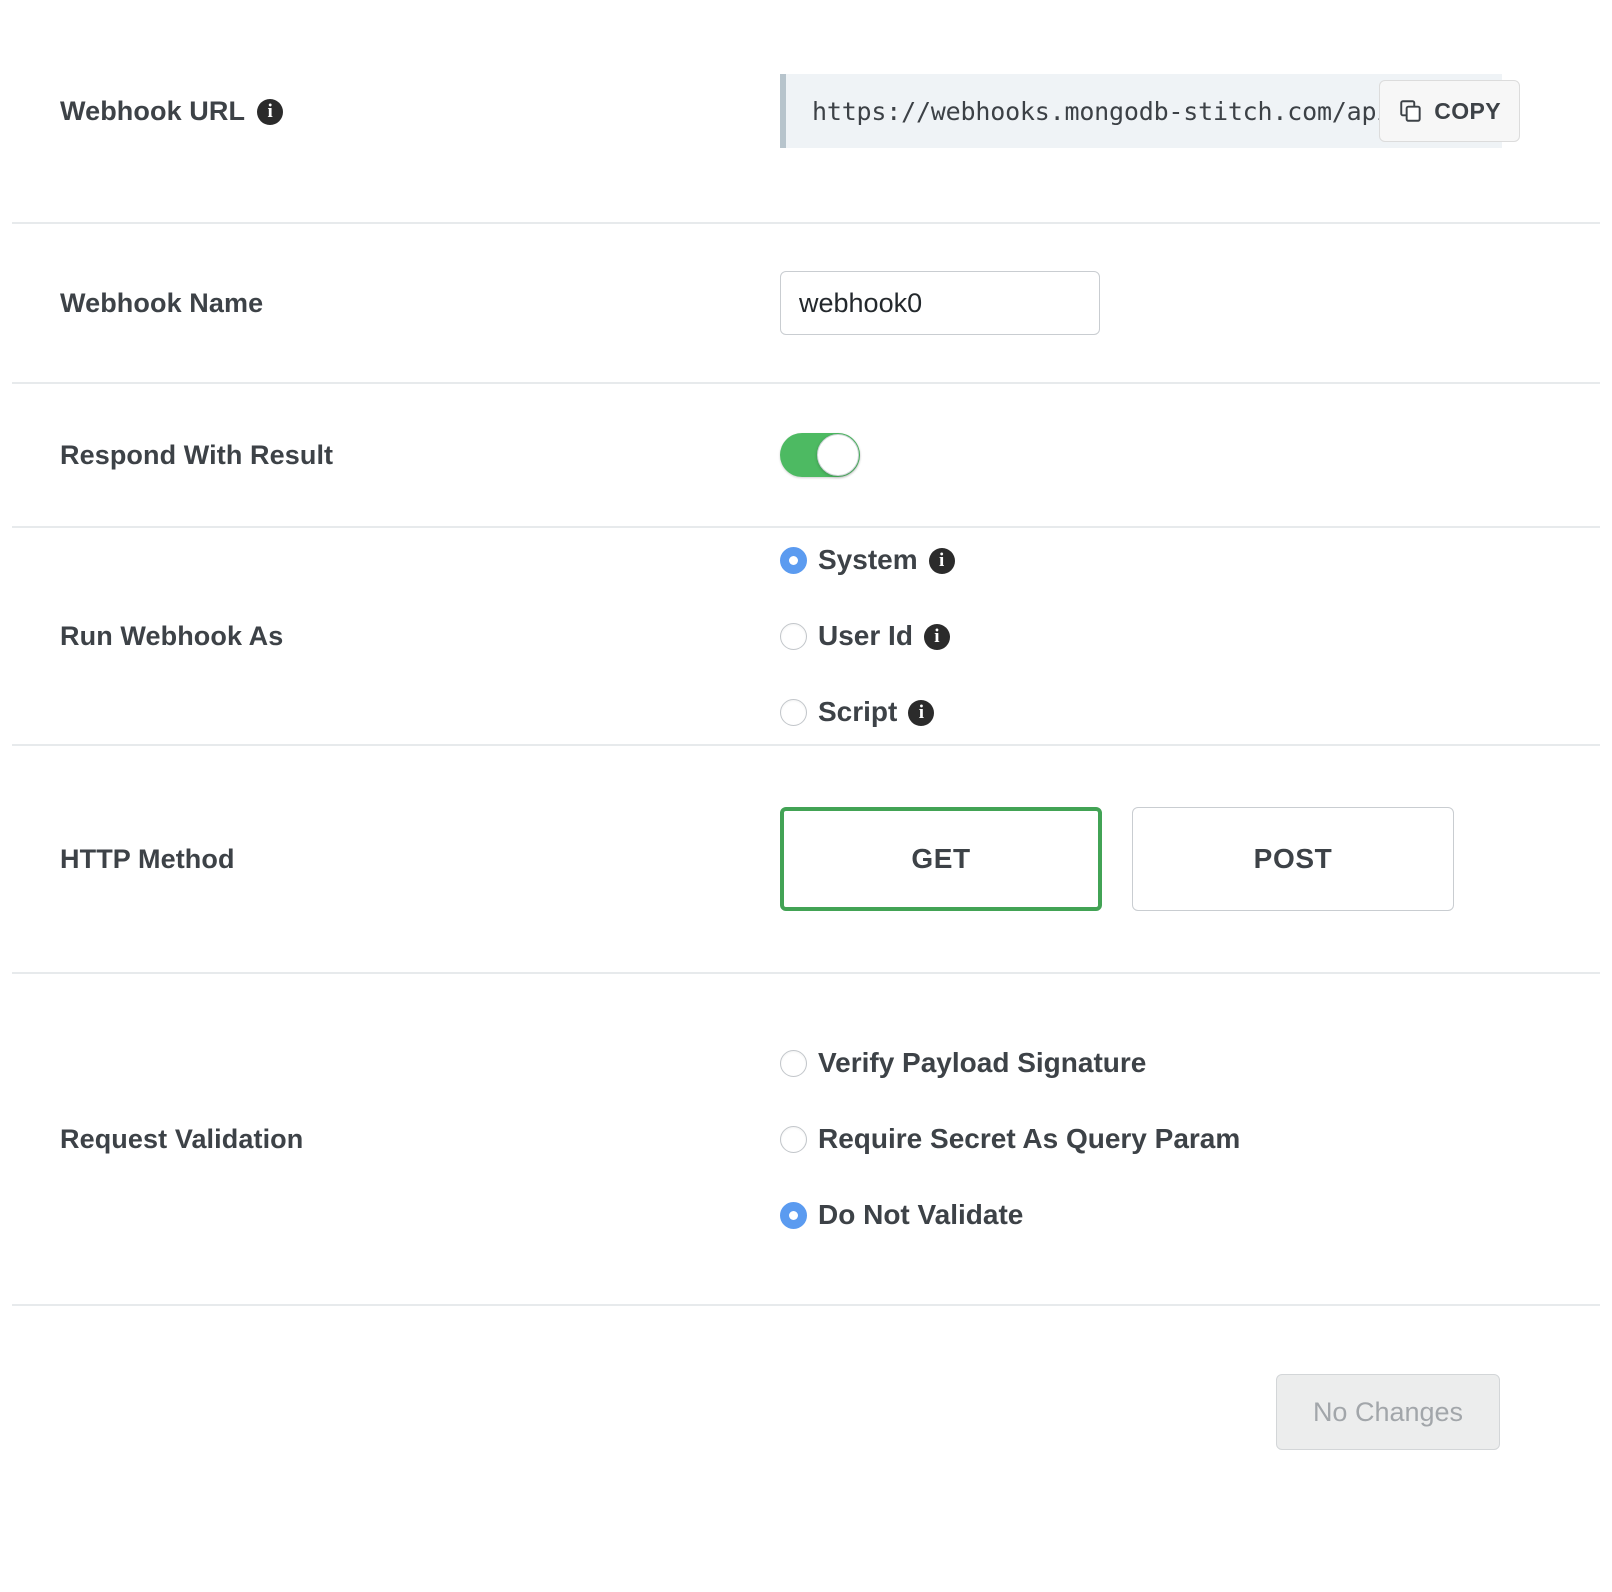 The height and width of the screenshot is (1592, 1612). Describe the element at coordinates (420, 111) in the screenshot. I see `webhook-url-label-cell: Webhook URL i` at that location.